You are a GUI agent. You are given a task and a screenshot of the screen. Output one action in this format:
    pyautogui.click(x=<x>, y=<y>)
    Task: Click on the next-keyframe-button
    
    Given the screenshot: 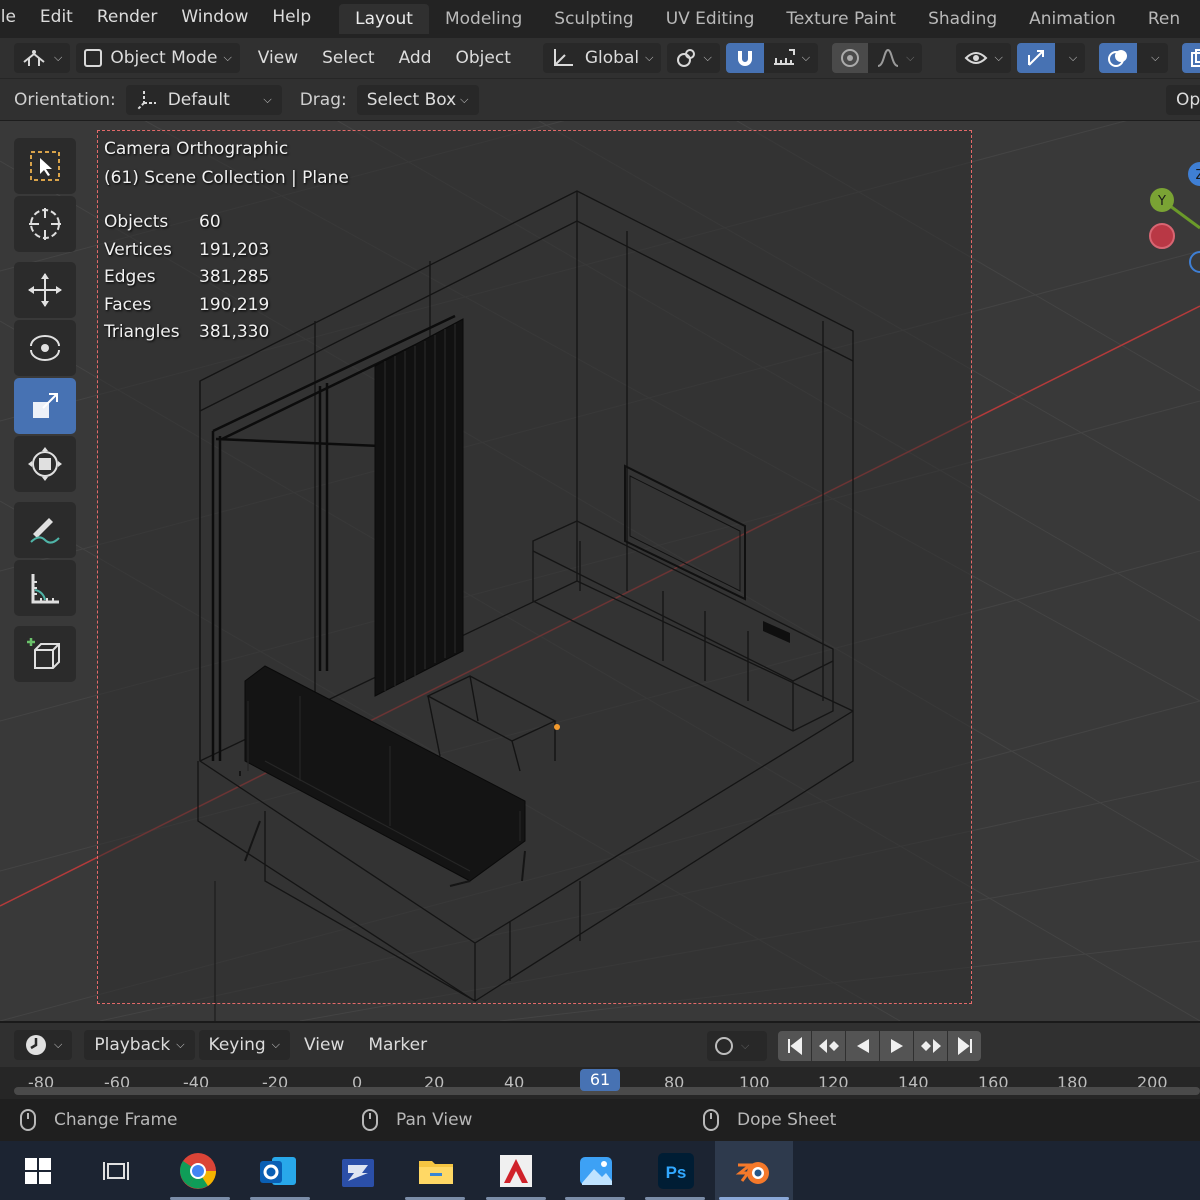 What is the action you would take?
    pyautogui.click(x=930, y=1046)
    